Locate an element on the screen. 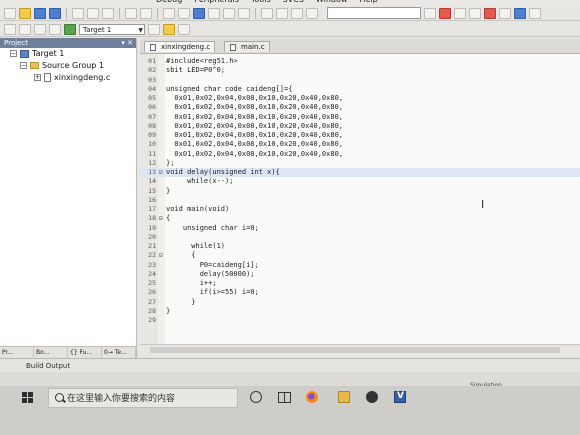  comment-icon is located at coordinates (297, 13).